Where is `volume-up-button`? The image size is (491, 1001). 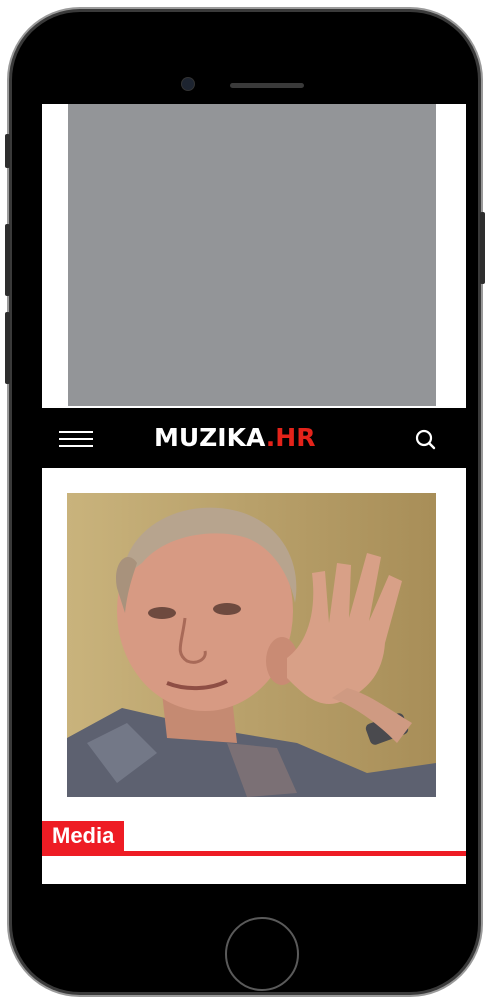
volume-up-button is located at coordinates (7, 260).